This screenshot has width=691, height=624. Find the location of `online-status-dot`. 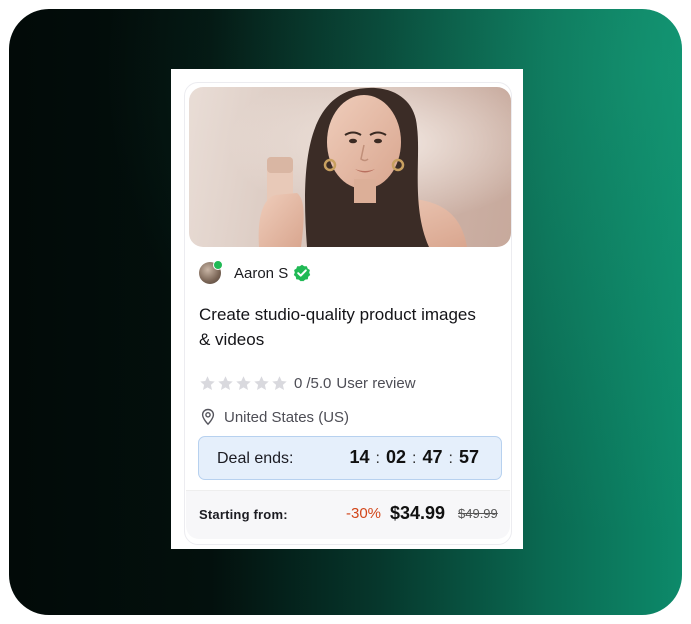

online-status-dot is located at coordinates (218, 265).